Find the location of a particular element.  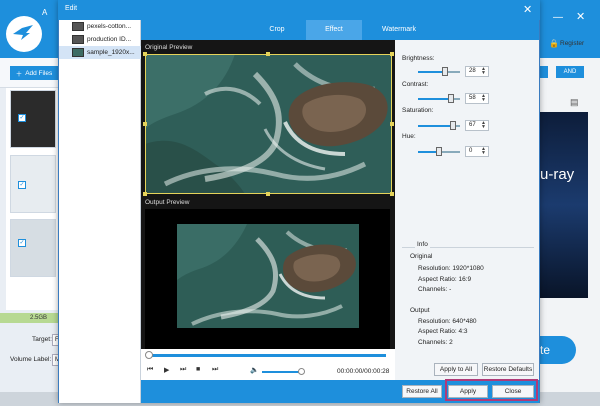

next-frame-icon: ⏭ is located at coordinates (183, 370).